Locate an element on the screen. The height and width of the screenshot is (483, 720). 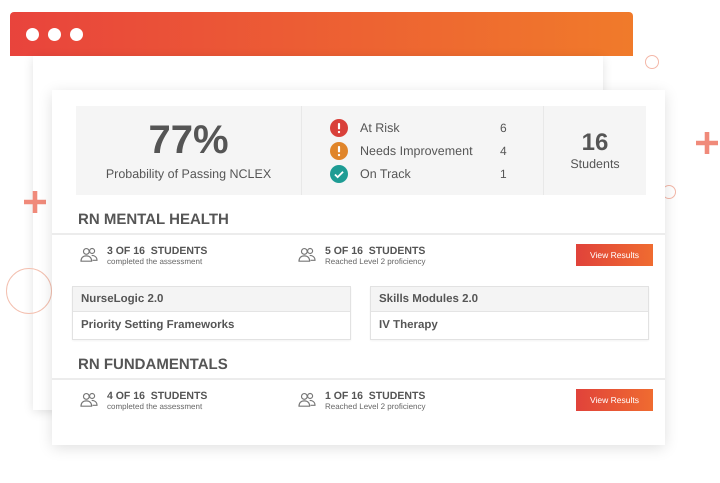
status-label: Needs Improvement is located at coordinates (417, 151).